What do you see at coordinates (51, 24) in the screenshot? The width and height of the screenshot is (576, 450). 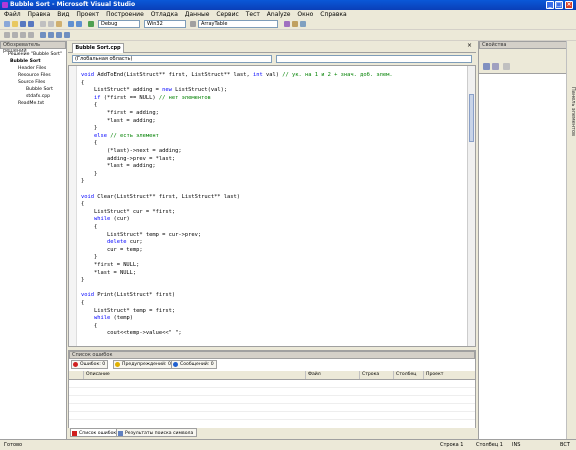 I see `copy-icon` at bounding box center [51, 24].